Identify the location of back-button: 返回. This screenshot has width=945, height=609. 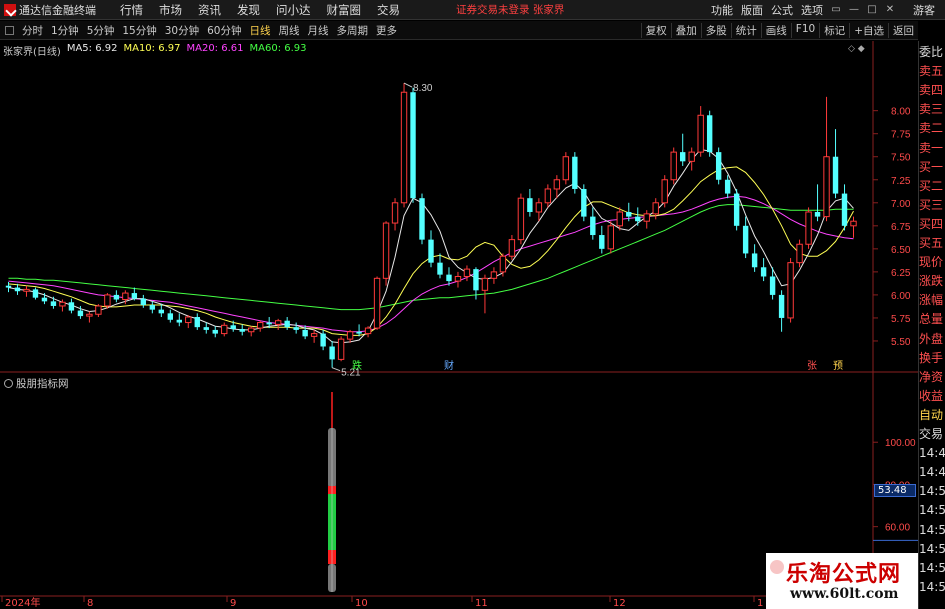
(903, 30).